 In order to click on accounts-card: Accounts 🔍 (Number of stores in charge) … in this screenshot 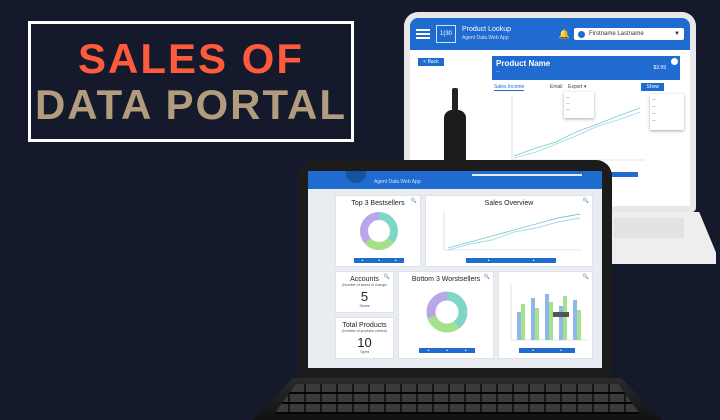, I will do `click(364, 292)`.